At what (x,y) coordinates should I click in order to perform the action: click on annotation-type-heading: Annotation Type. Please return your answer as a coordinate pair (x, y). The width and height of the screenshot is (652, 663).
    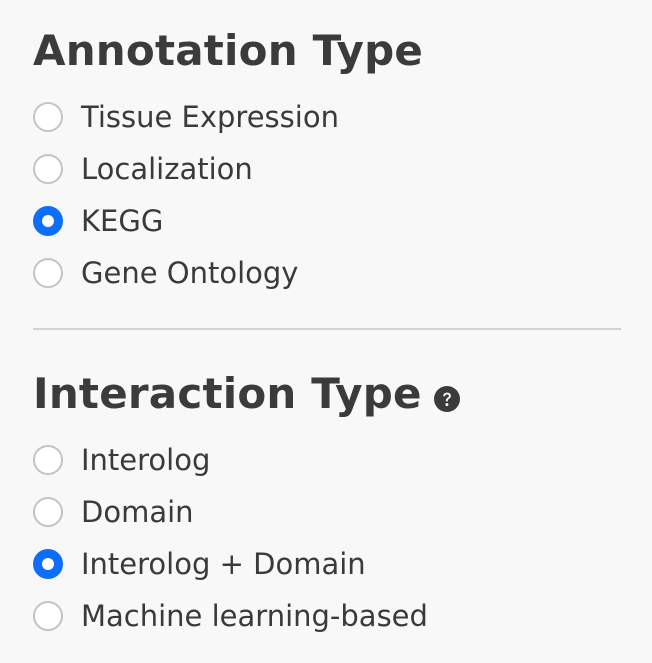
    Looking at the image, I should click on (228, 51).